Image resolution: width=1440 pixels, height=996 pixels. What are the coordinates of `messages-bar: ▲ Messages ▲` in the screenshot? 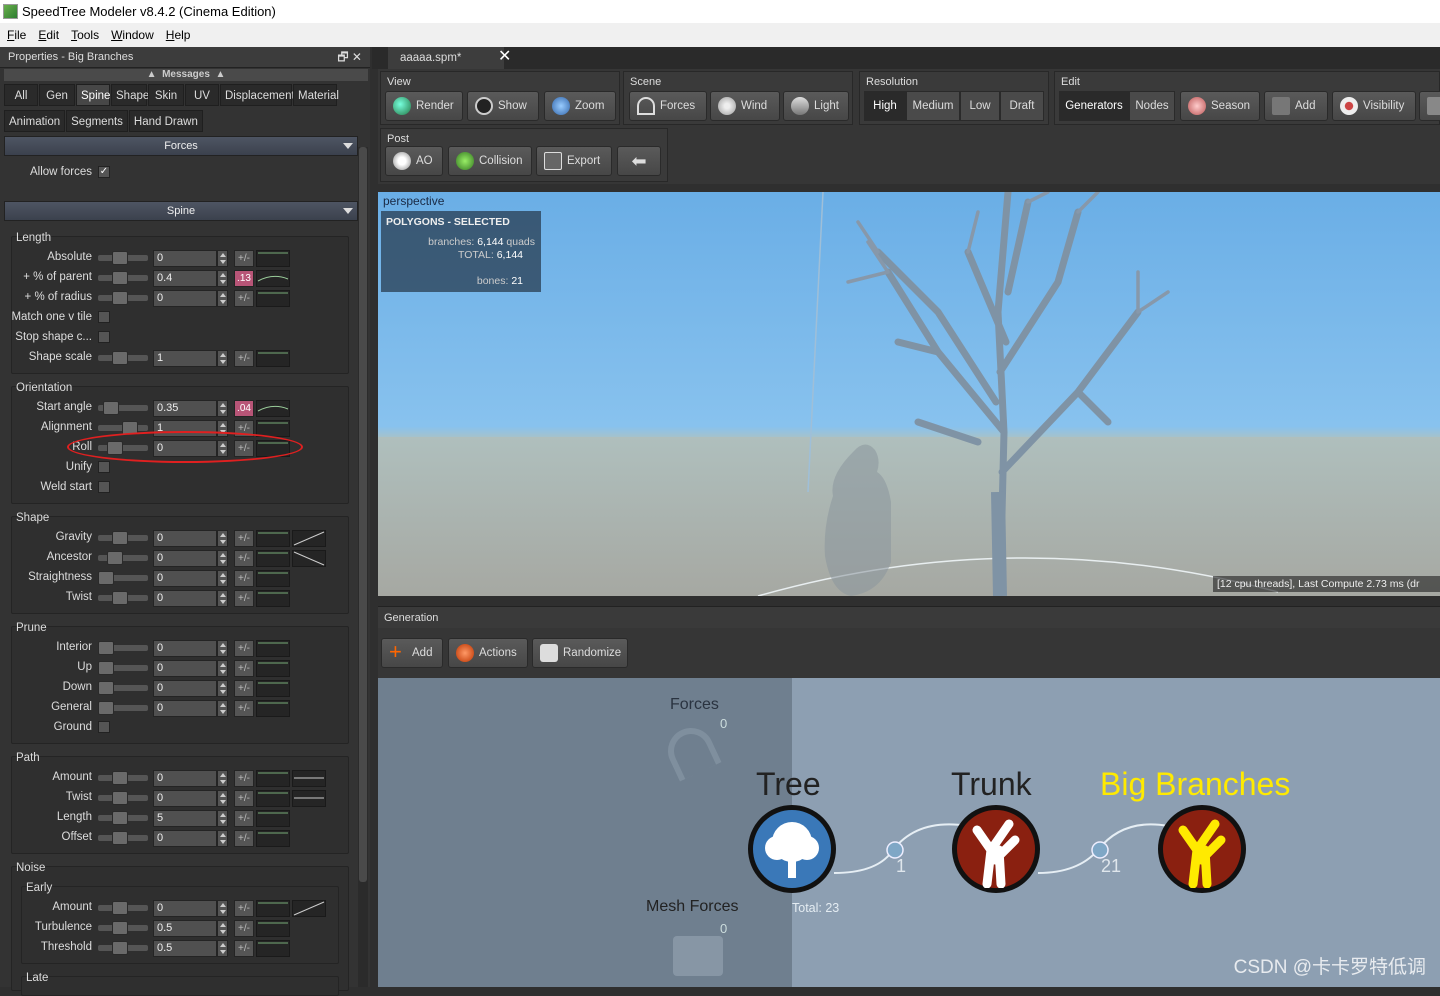 It's located at (186, 75).